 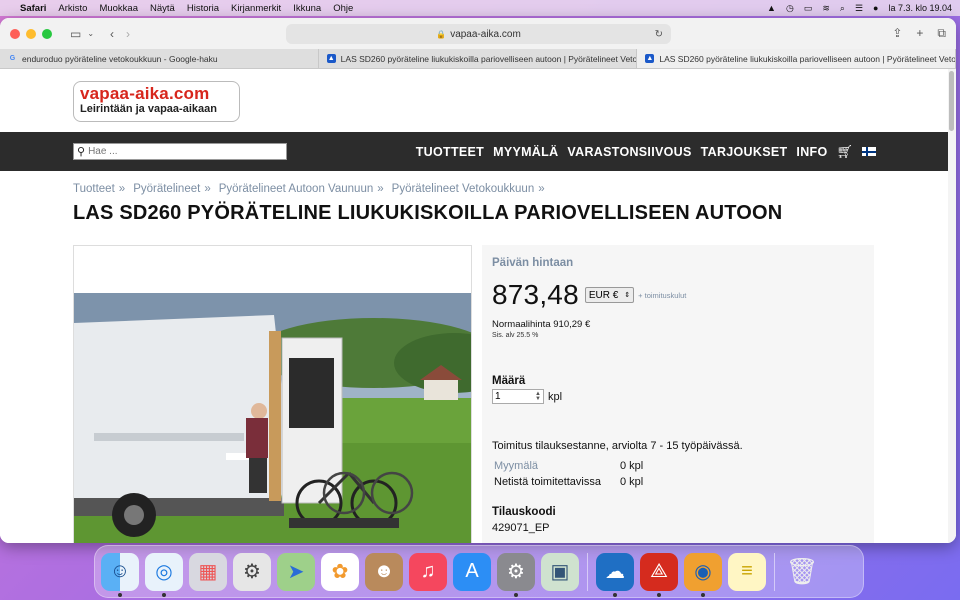 What do you see at coordinates (842, 8) in the screenshot?
I see `spotlight-search-icon: ⌕` at bounding box center [842, 8].